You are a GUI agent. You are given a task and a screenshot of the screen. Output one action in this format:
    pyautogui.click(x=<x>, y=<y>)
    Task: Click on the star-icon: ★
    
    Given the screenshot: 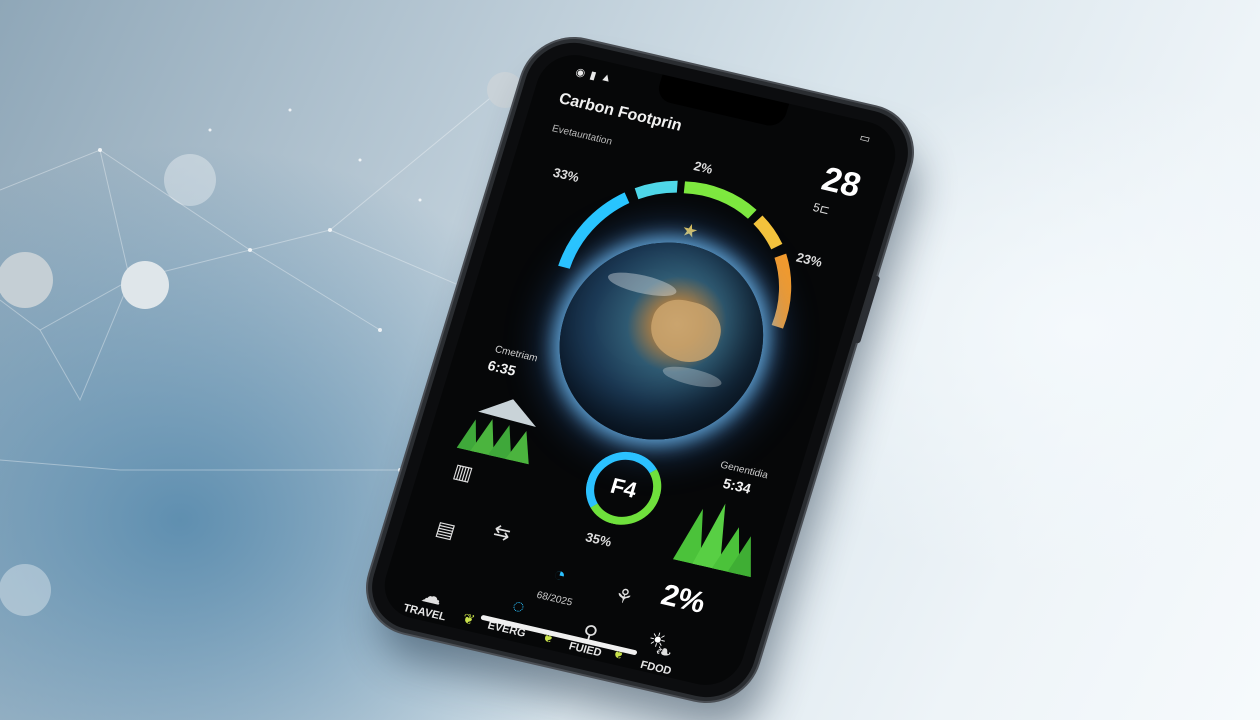 What is the action you would take?
    pyautogui.click(x=690, y=230)
    